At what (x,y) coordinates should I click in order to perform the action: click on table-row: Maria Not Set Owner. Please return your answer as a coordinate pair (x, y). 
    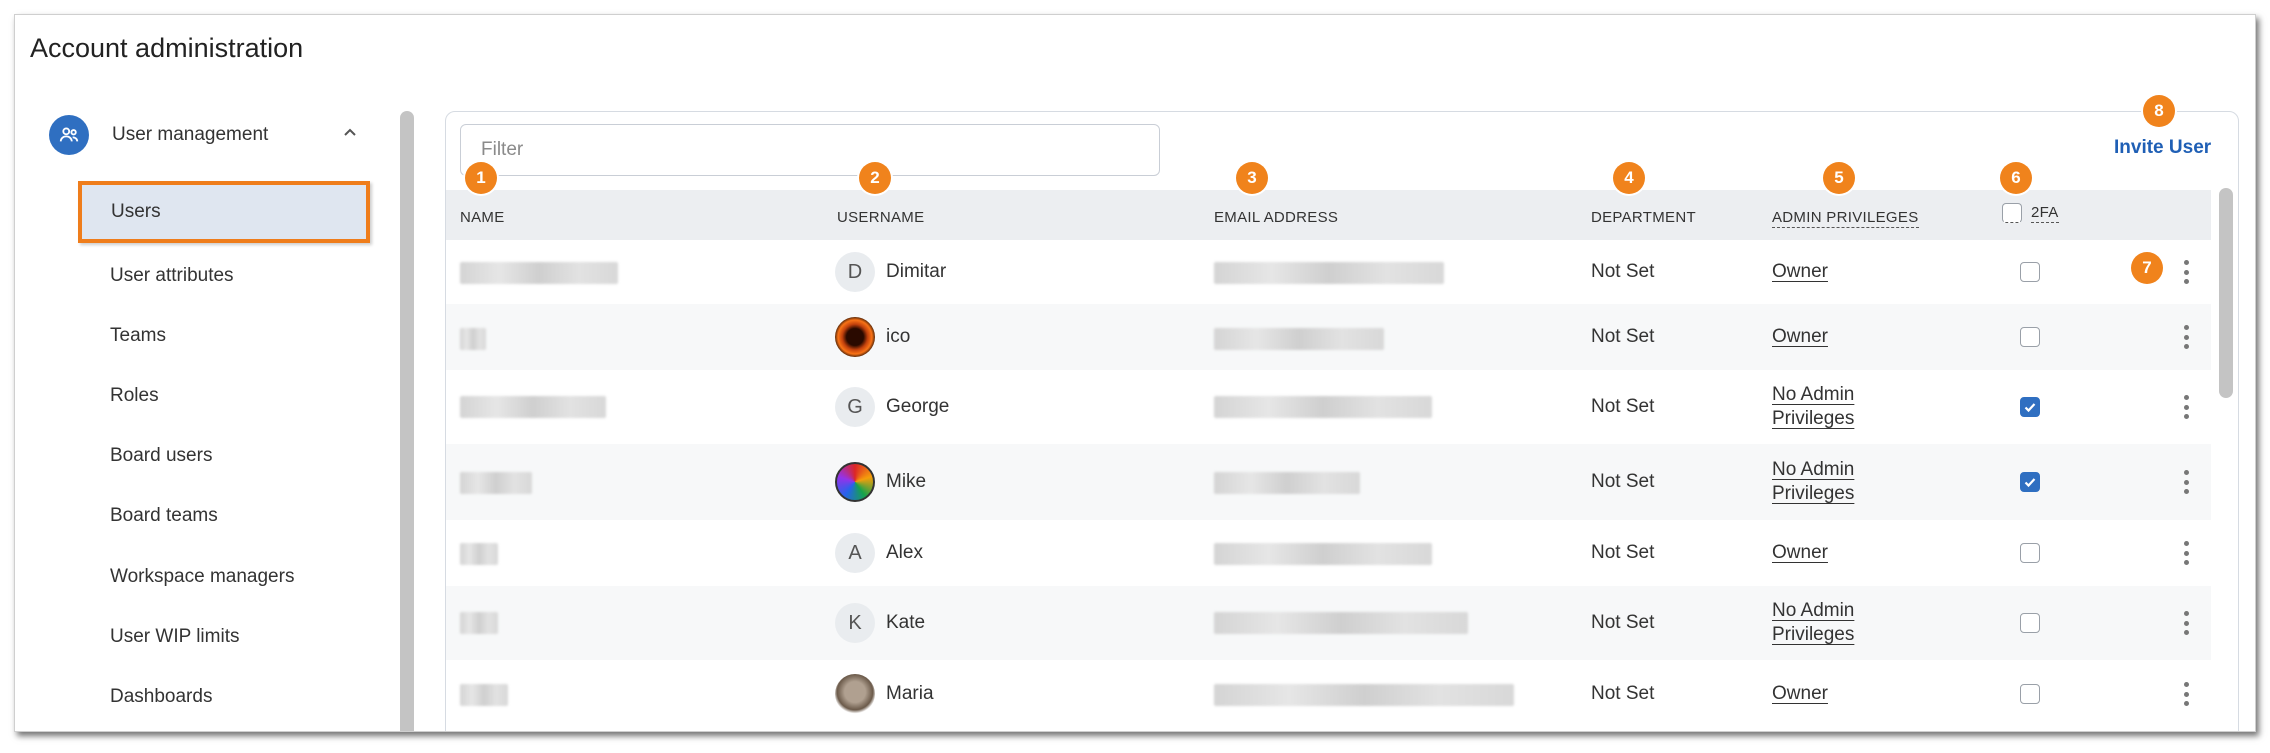
    Looking at the image, I should click on (1328, 695).